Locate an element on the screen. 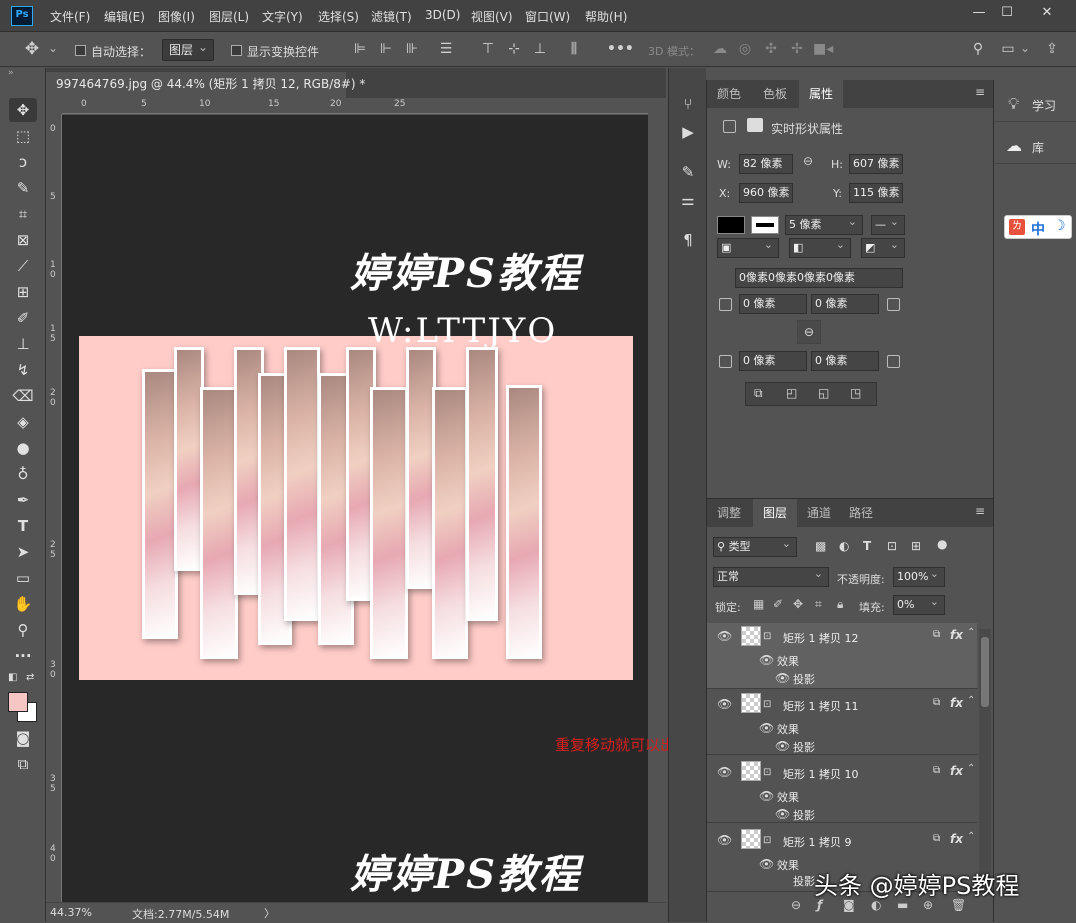 The width and height of the screenshot is (1076, 923). subtract-shape-icon: ◰ is located at coordinates (791, 393).